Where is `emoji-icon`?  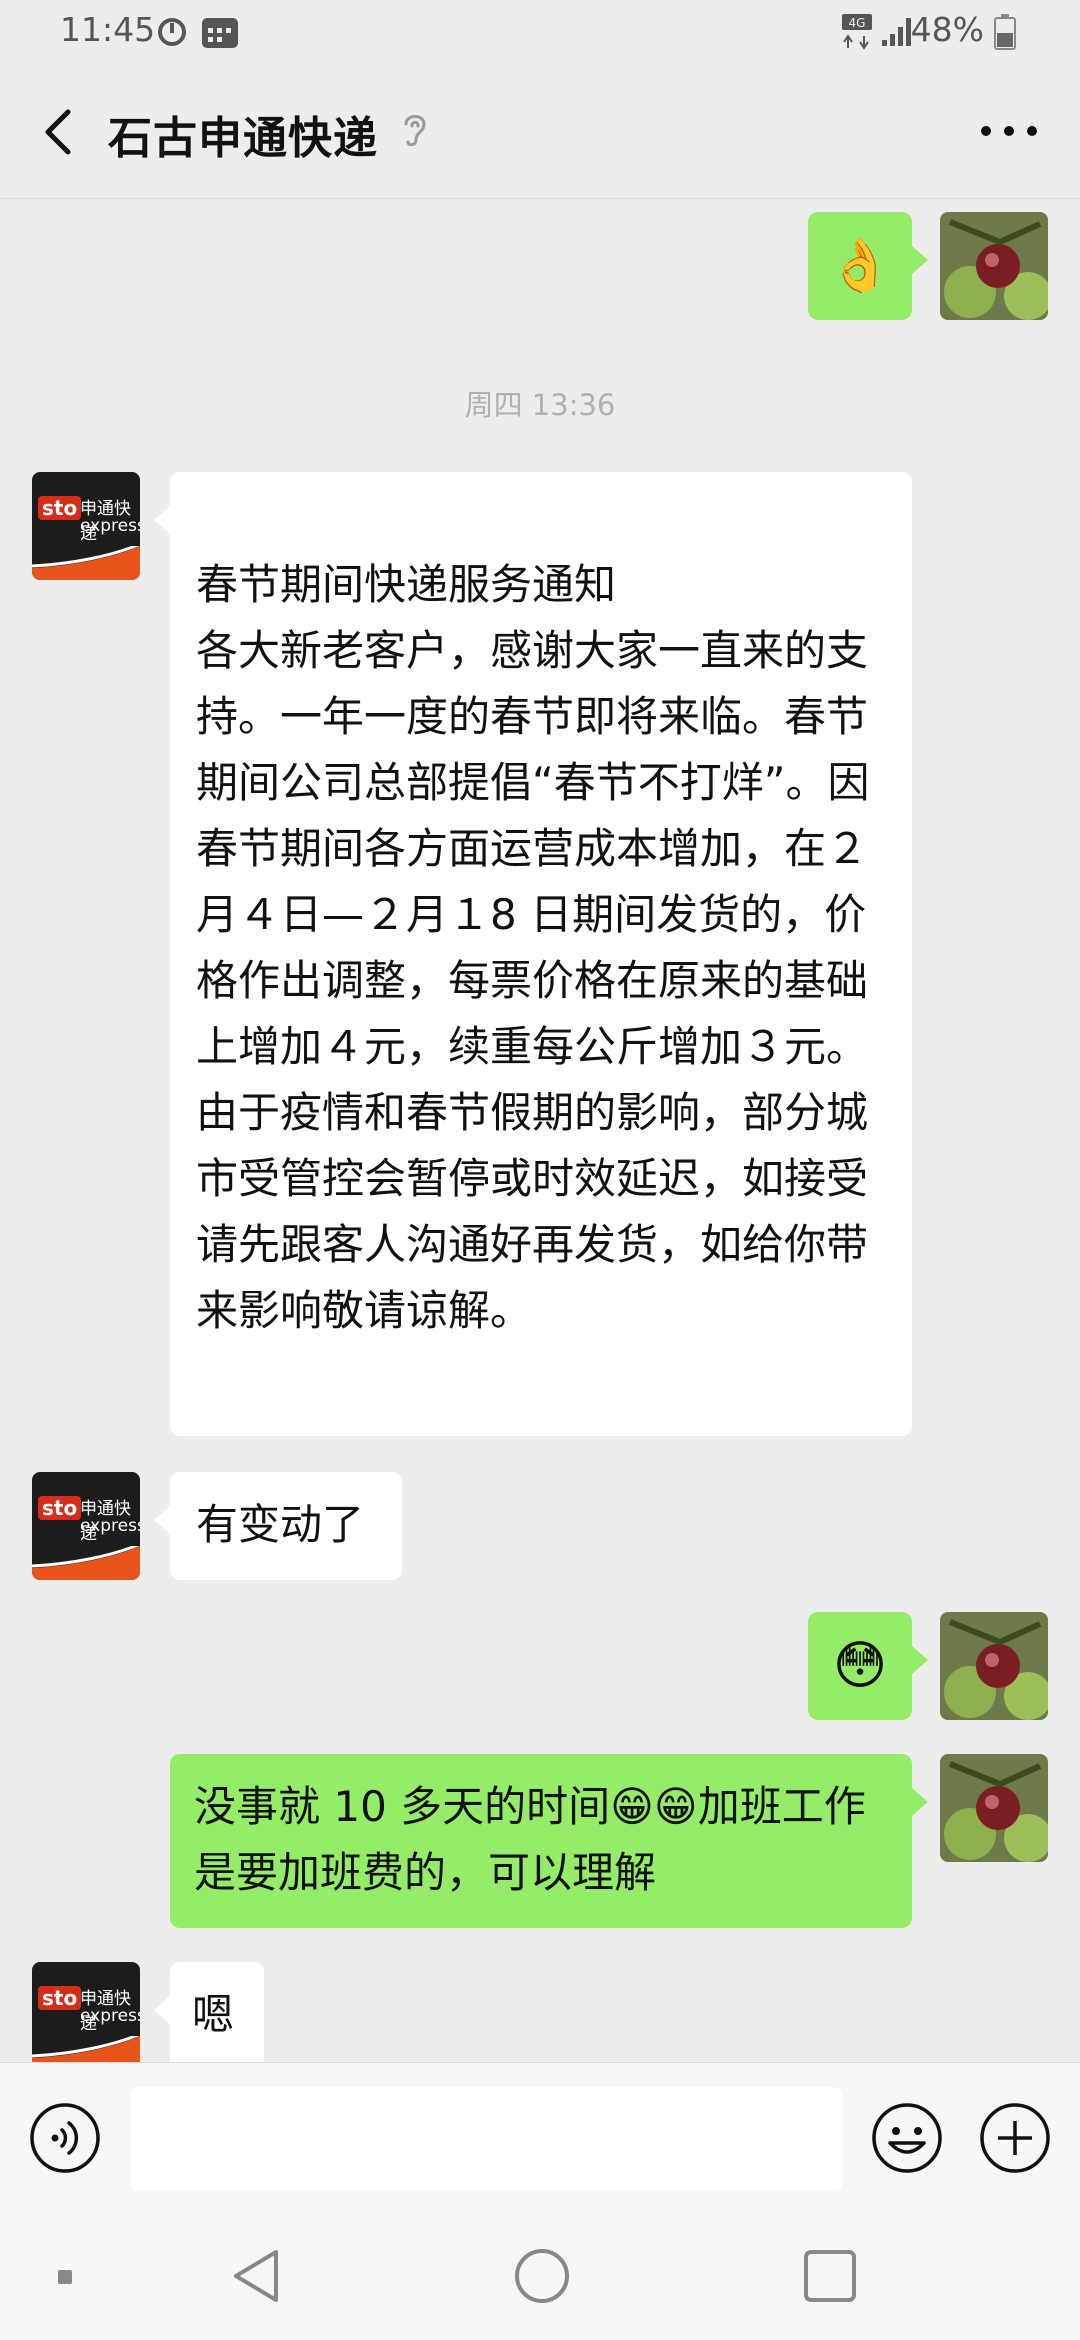 emoji-icon is located at coordinates (907, 2138).